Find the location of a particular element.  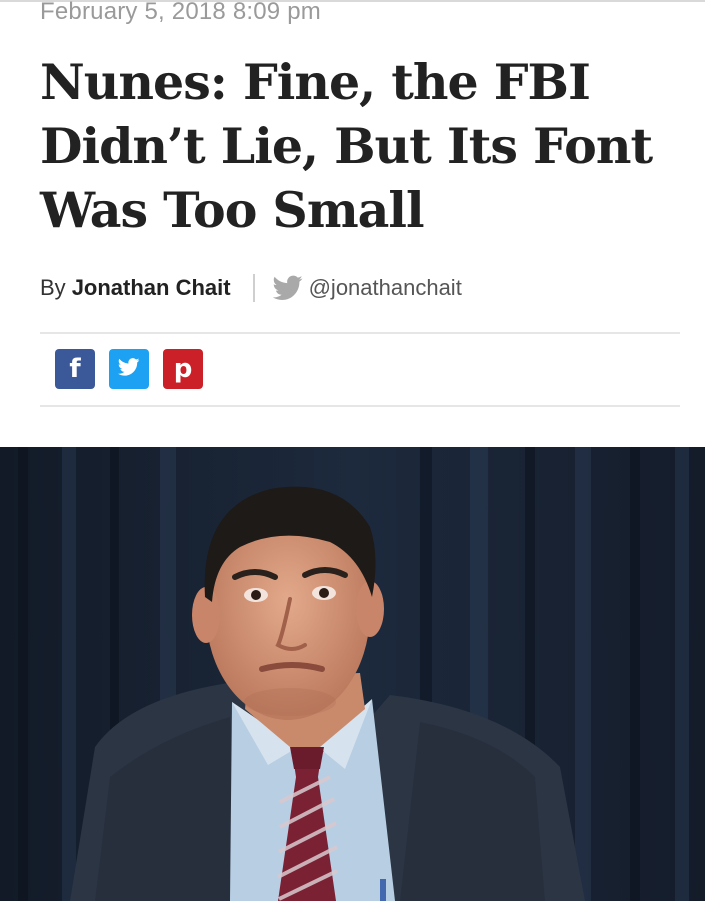

share-facebook-button: f is located at coordinates (75, 369).